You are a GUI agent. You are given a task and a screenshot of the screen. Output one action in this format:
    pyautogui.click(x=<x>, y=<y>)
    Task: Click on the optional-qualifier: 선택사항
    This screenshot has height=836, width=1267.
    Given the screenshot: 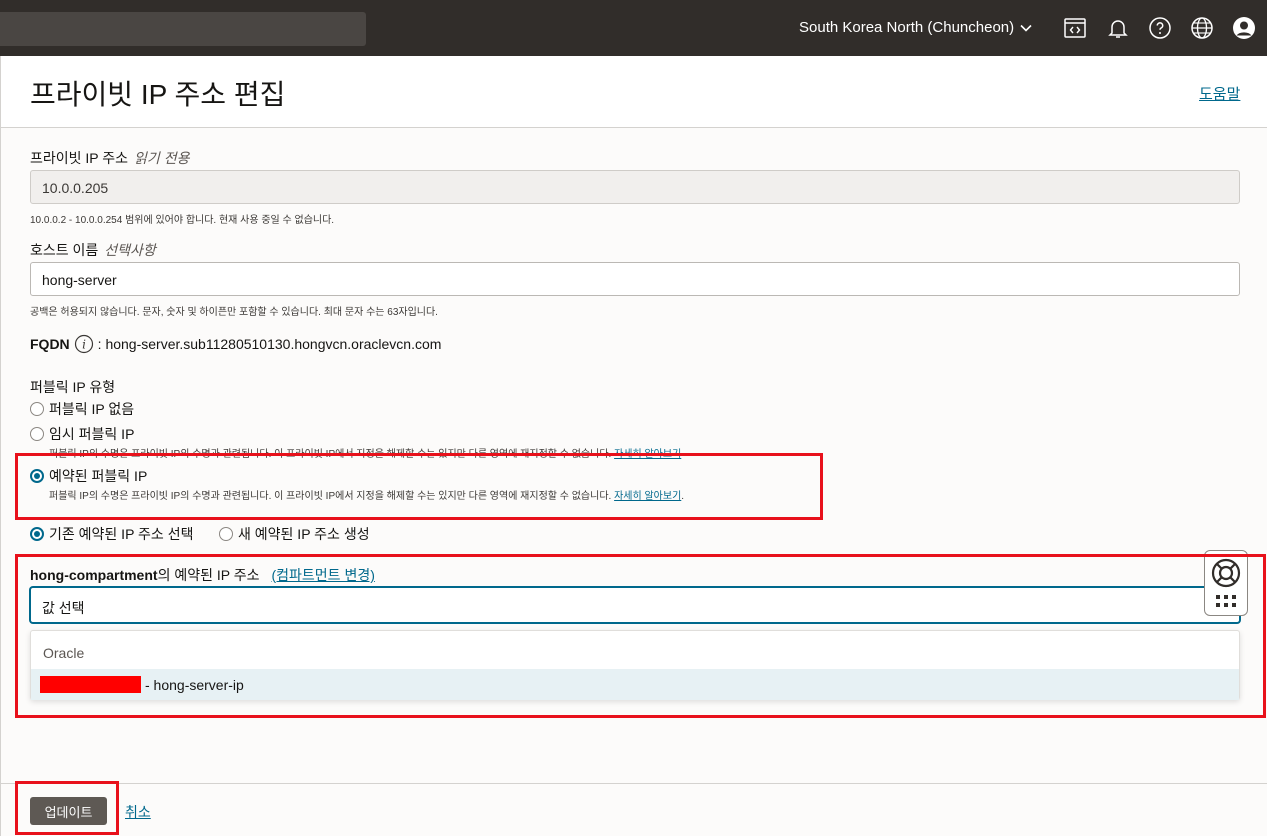 What is the action you would take?
    pyautogui.click(x=130, y=250)
    